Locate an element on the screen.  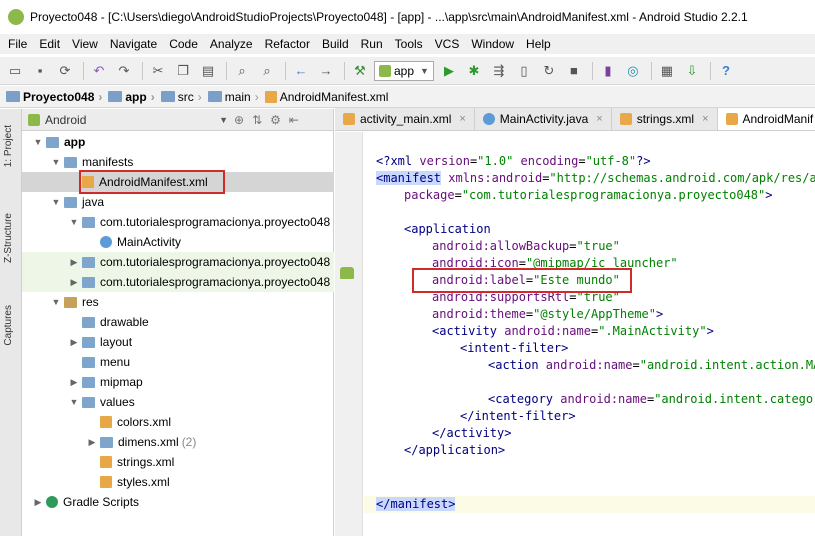
tree-item: ▶ layout is located at coordinates (178, 342).